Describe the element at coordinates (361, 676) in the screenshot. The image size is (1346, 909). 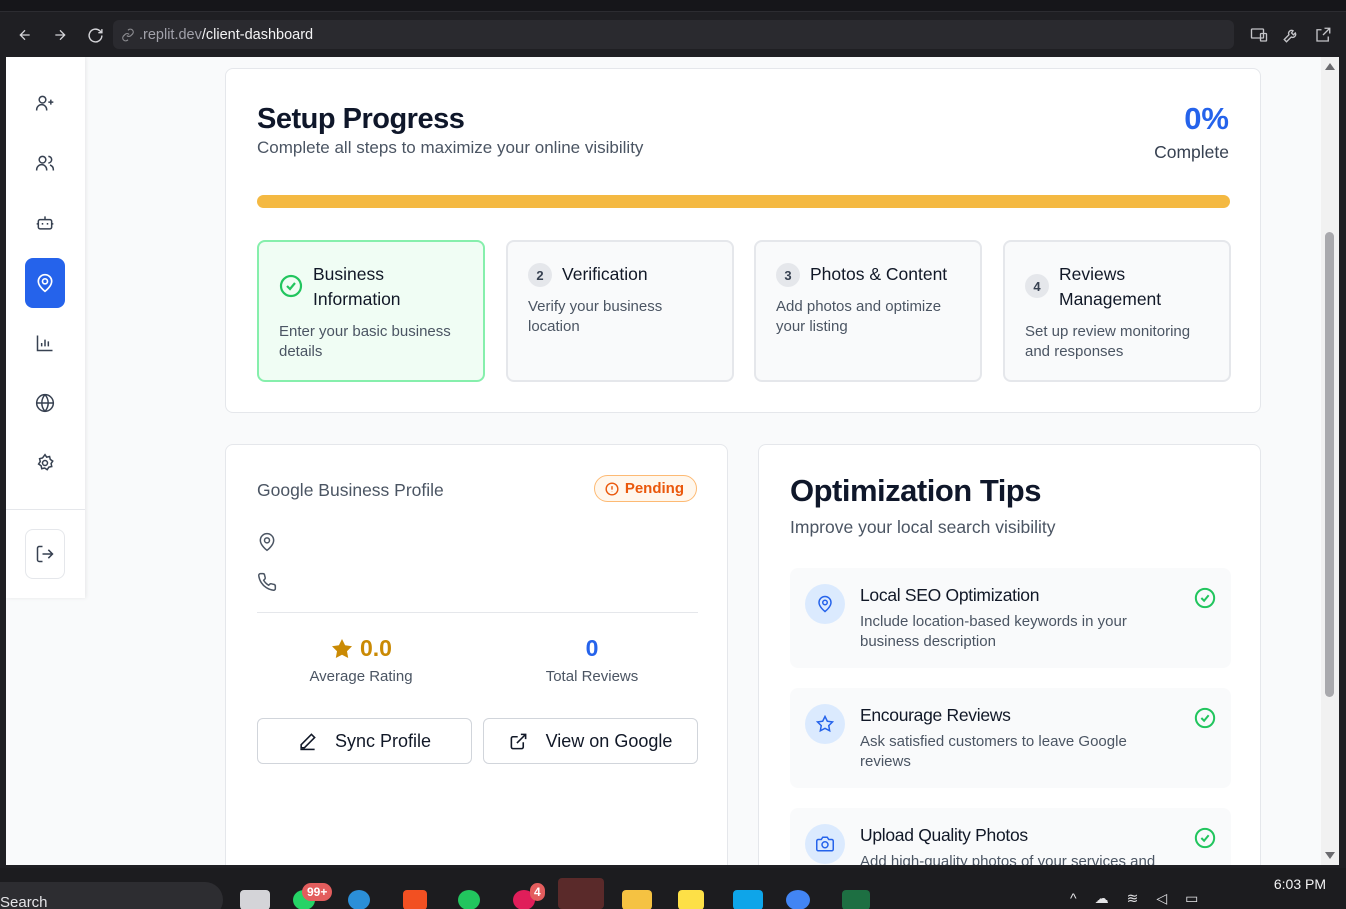
I see `rating-label: Average Rating` at that location.